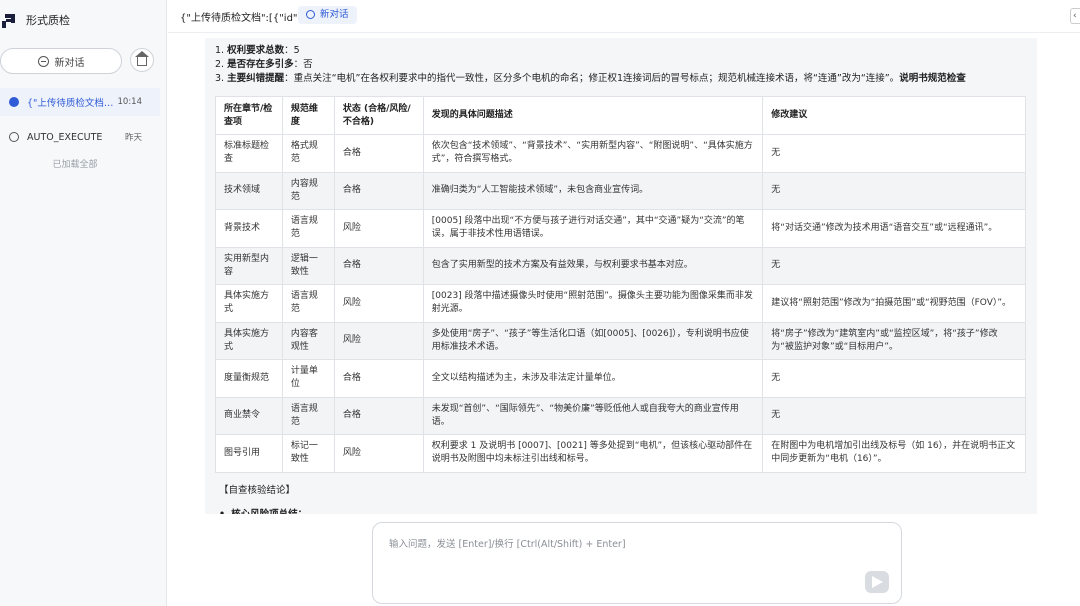 The height and width of the screenshot is (606, 1080). Describe the element at coordinates (932, 78) in the screenshot. I see `section-heading: 说明书规范检查` at that location.